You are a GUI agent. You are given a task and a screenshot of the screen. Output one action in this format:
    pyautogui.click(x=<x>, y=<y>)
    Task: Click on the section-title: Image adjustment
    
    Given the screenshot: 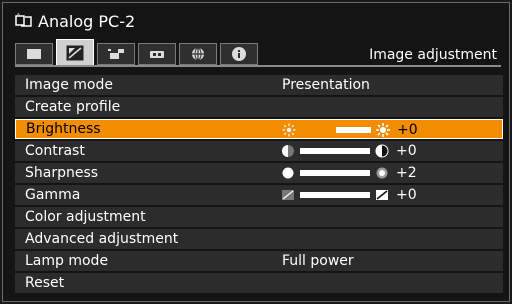 What is the action you would take?
    pyautogui.click(x=433, y=55)
    